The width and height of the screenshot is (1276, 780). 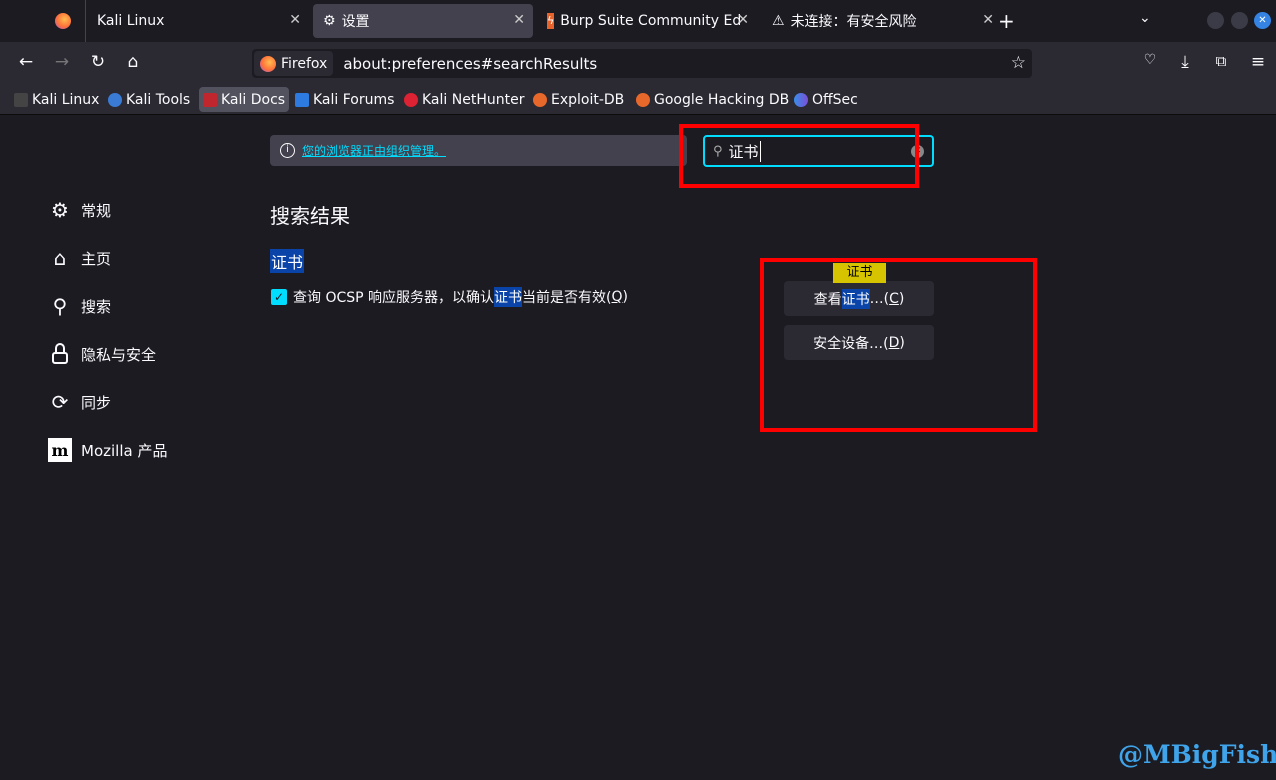 I want to click on sidebar-item-label: 搜索, so click(x=96, y=306).